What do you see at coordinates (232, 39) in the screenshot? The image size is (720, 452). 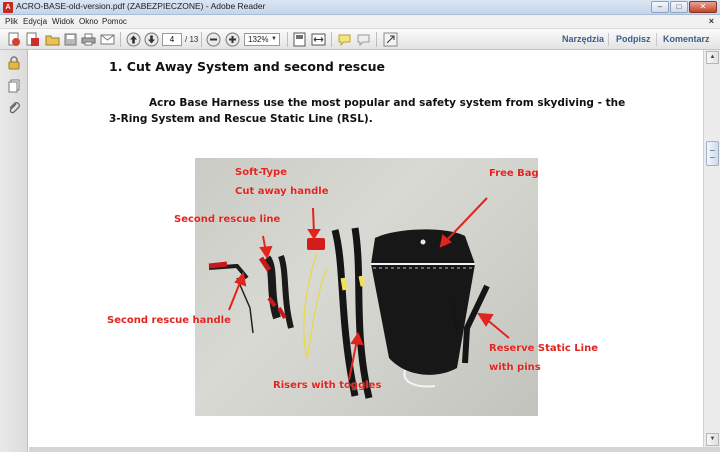 I see `zoom-in-icon` at bounding box center [232, 39].